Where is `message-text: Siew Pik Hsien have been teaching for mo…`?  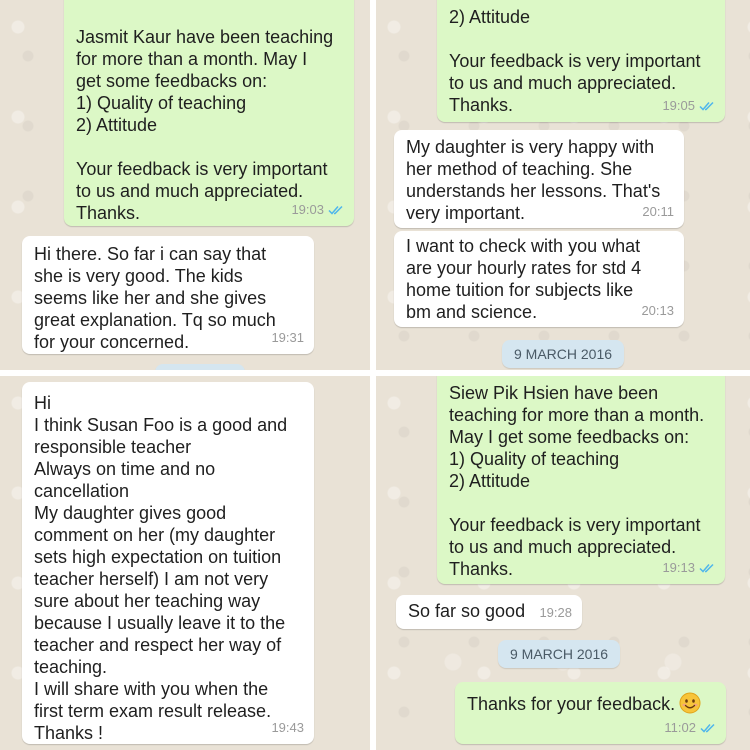
message-text: Siew Pik Hsien have been teaching for mo… is located at coordinates (577, 481).